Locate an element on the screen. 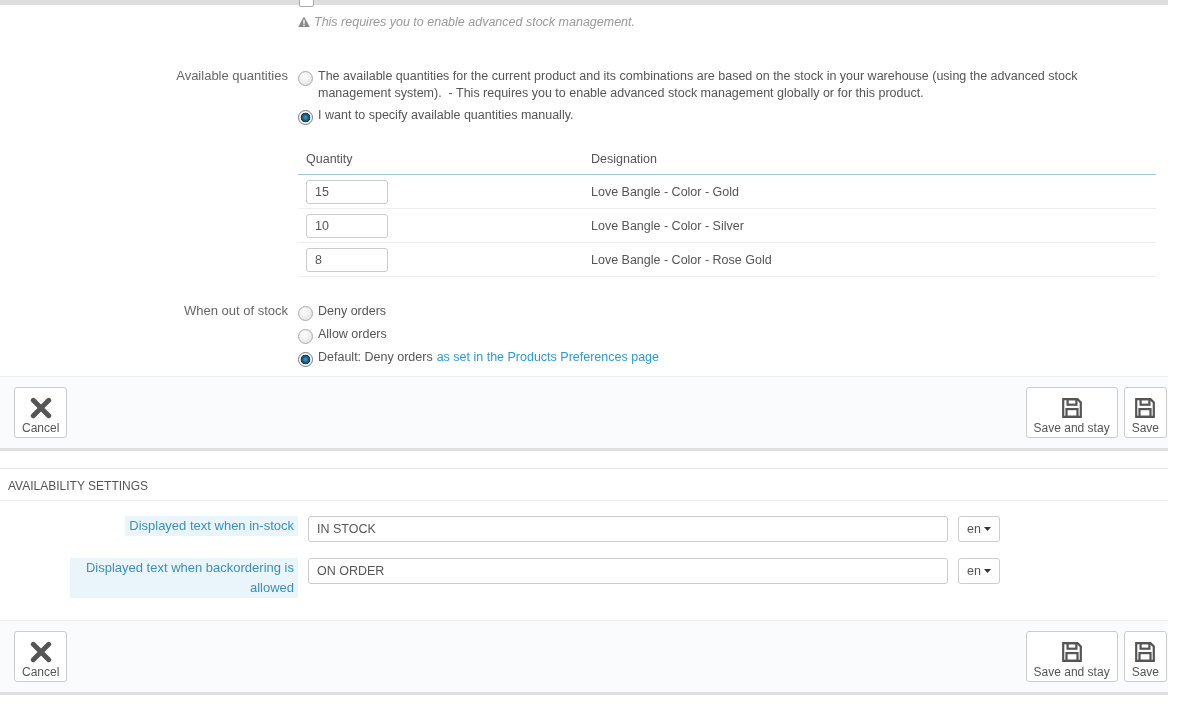  text-field: ON ORDER is located at coordinates (628, 571).